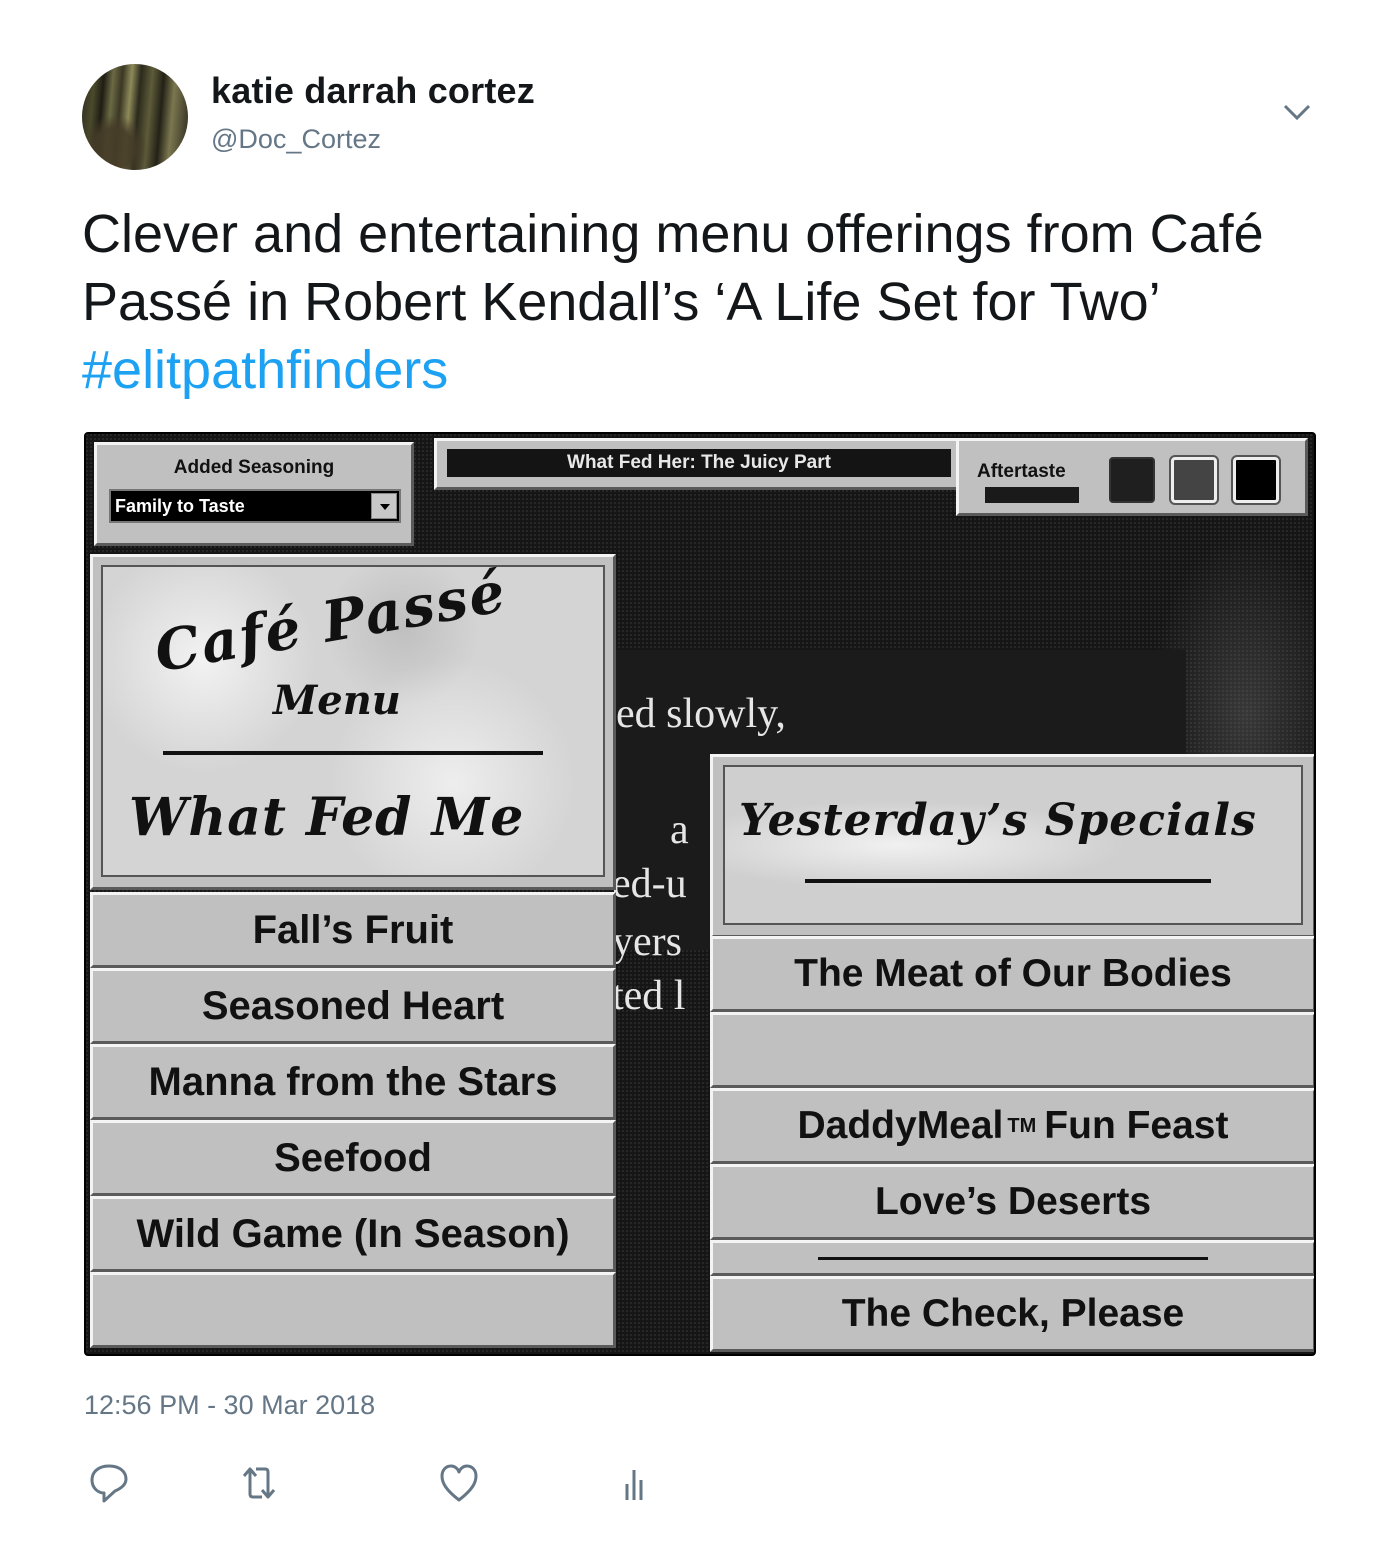  What do you see at coordinates (1012, 1202) in the screenshot?
I see `special-item-deserts: Love’s Deserts` at bounding box center [1012, 1202].